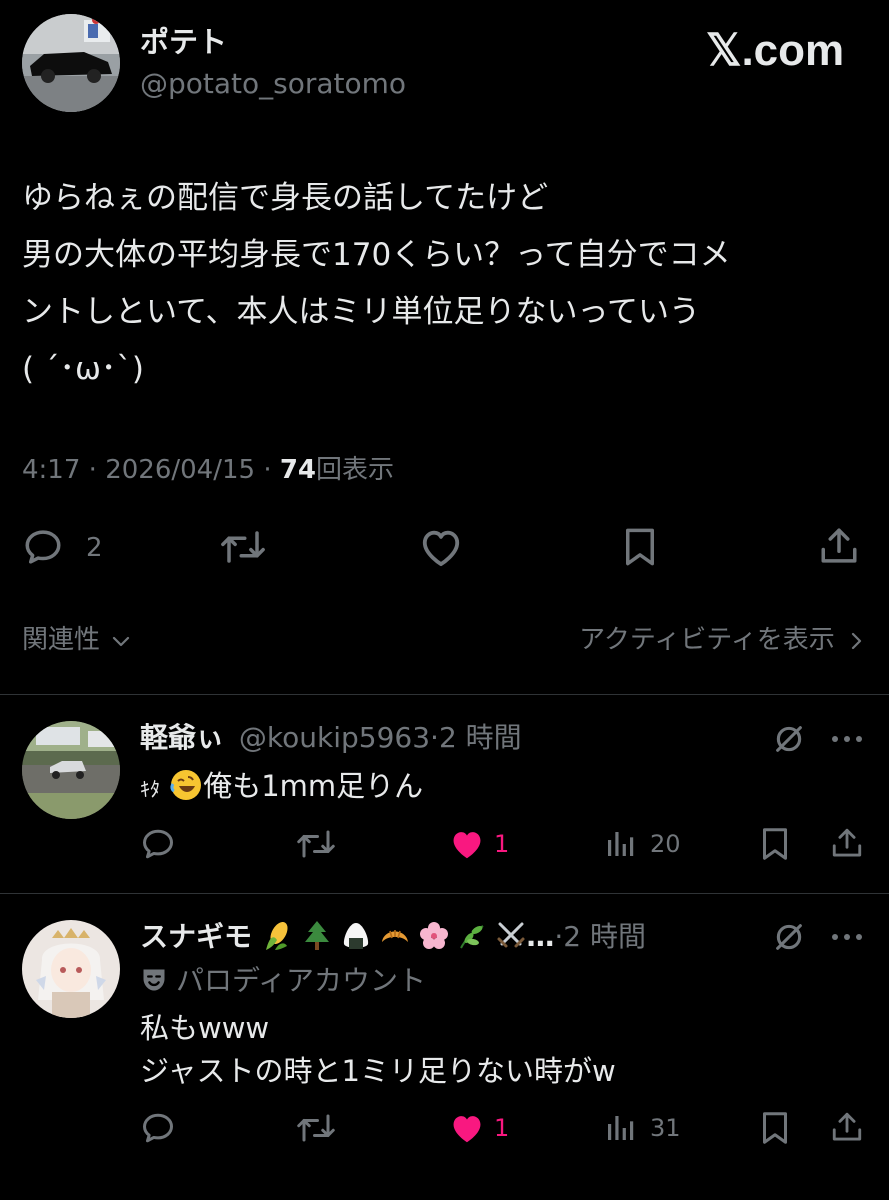 This screenshot has height=1200, width=889. I want to click on body-line-3: ントしといて、本人はミリ単位足りないっていう, so click(361, 312).